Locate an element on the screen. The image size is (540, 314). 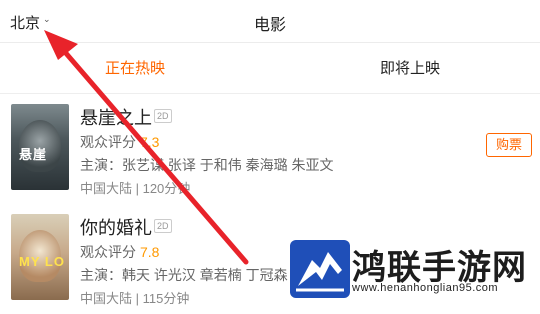
rating-score: 7.3 is located at coordinates (150, 142).